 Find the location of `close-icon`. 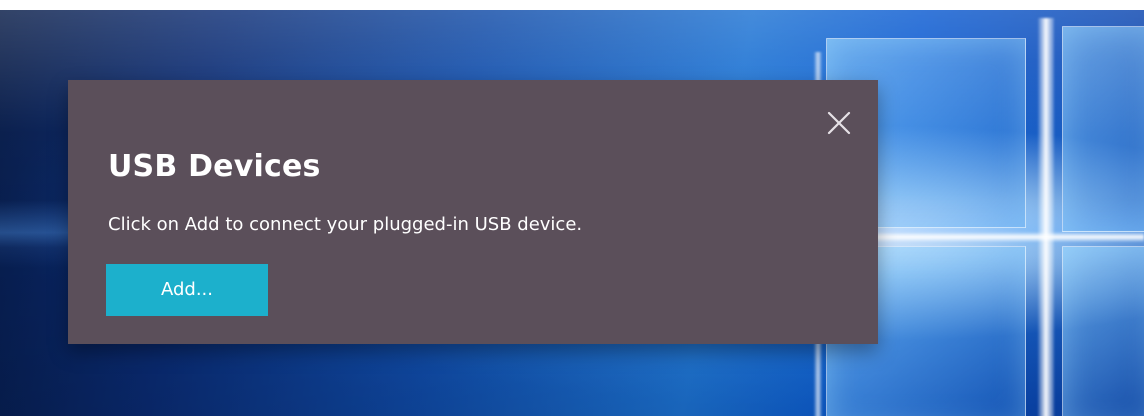

close-icon is located at coordinates (839, 123).